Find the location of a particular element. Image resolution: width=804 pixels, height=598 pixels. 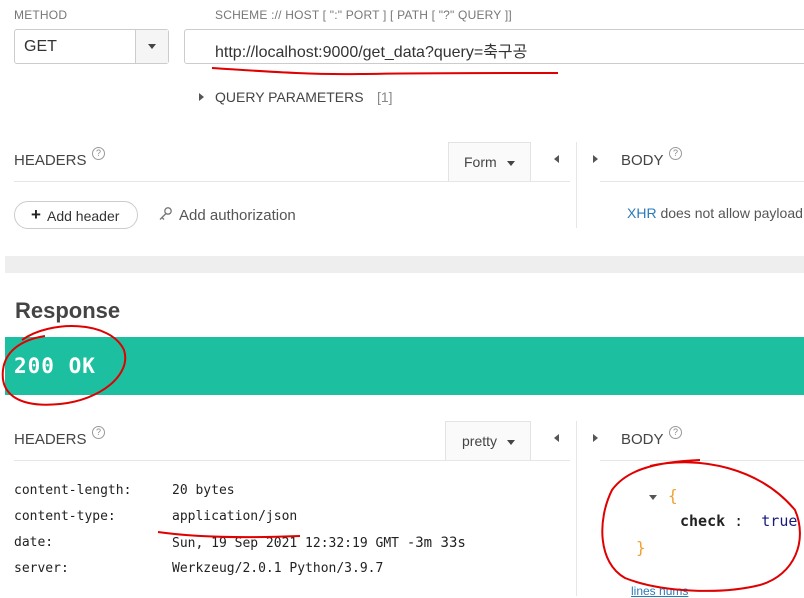

method-dropdown-toggle is located at coordinates (151, 46).